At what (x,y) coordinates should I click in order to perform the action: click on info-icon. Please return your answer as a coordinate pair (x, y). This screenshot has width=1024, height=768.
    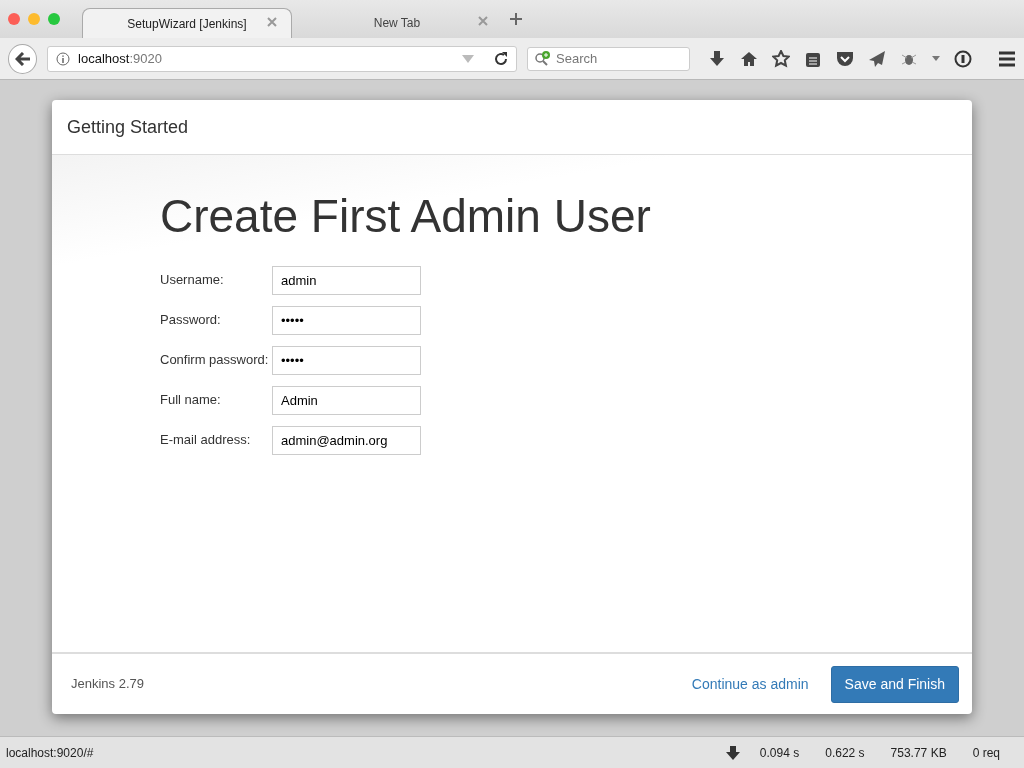
    Looking at the image, I should click on (963, 58).